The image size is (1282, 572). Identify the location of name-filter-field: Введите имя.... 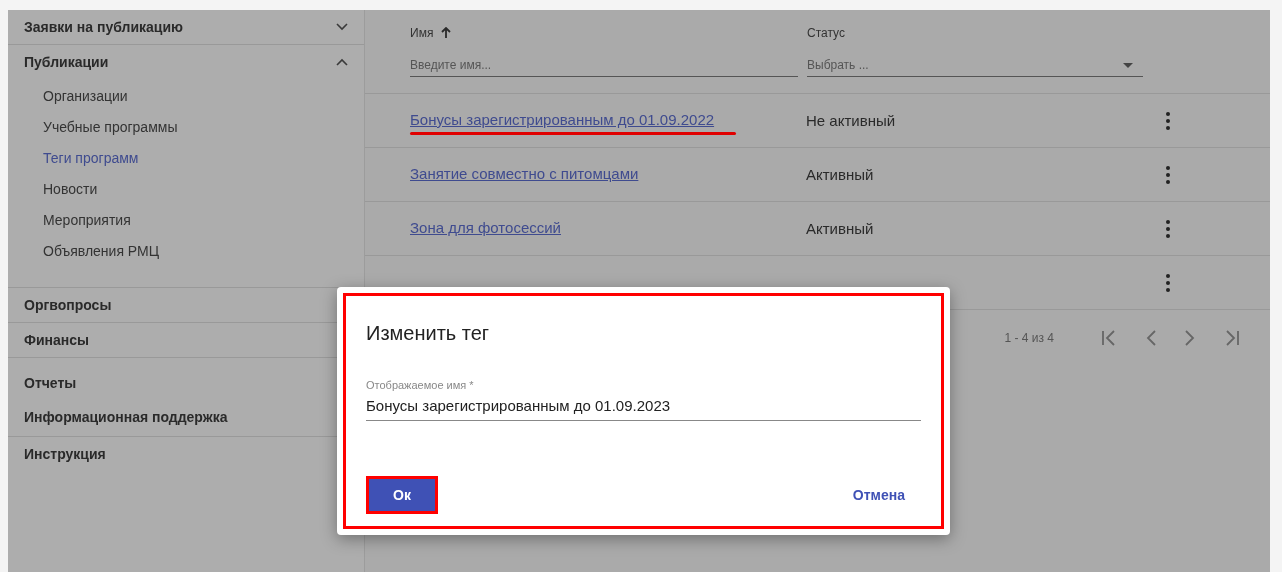
(604, 65).